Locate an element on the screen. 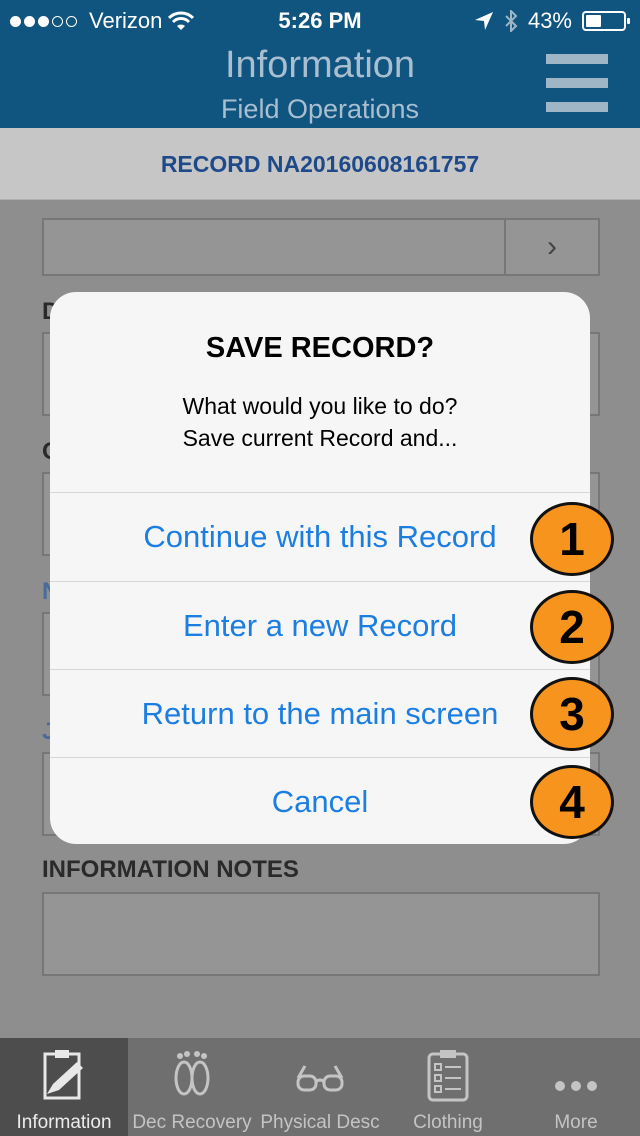 This screenshot has height=1136, width=640. page-subtitle: Field Operations is located at coordinates (320, 109).